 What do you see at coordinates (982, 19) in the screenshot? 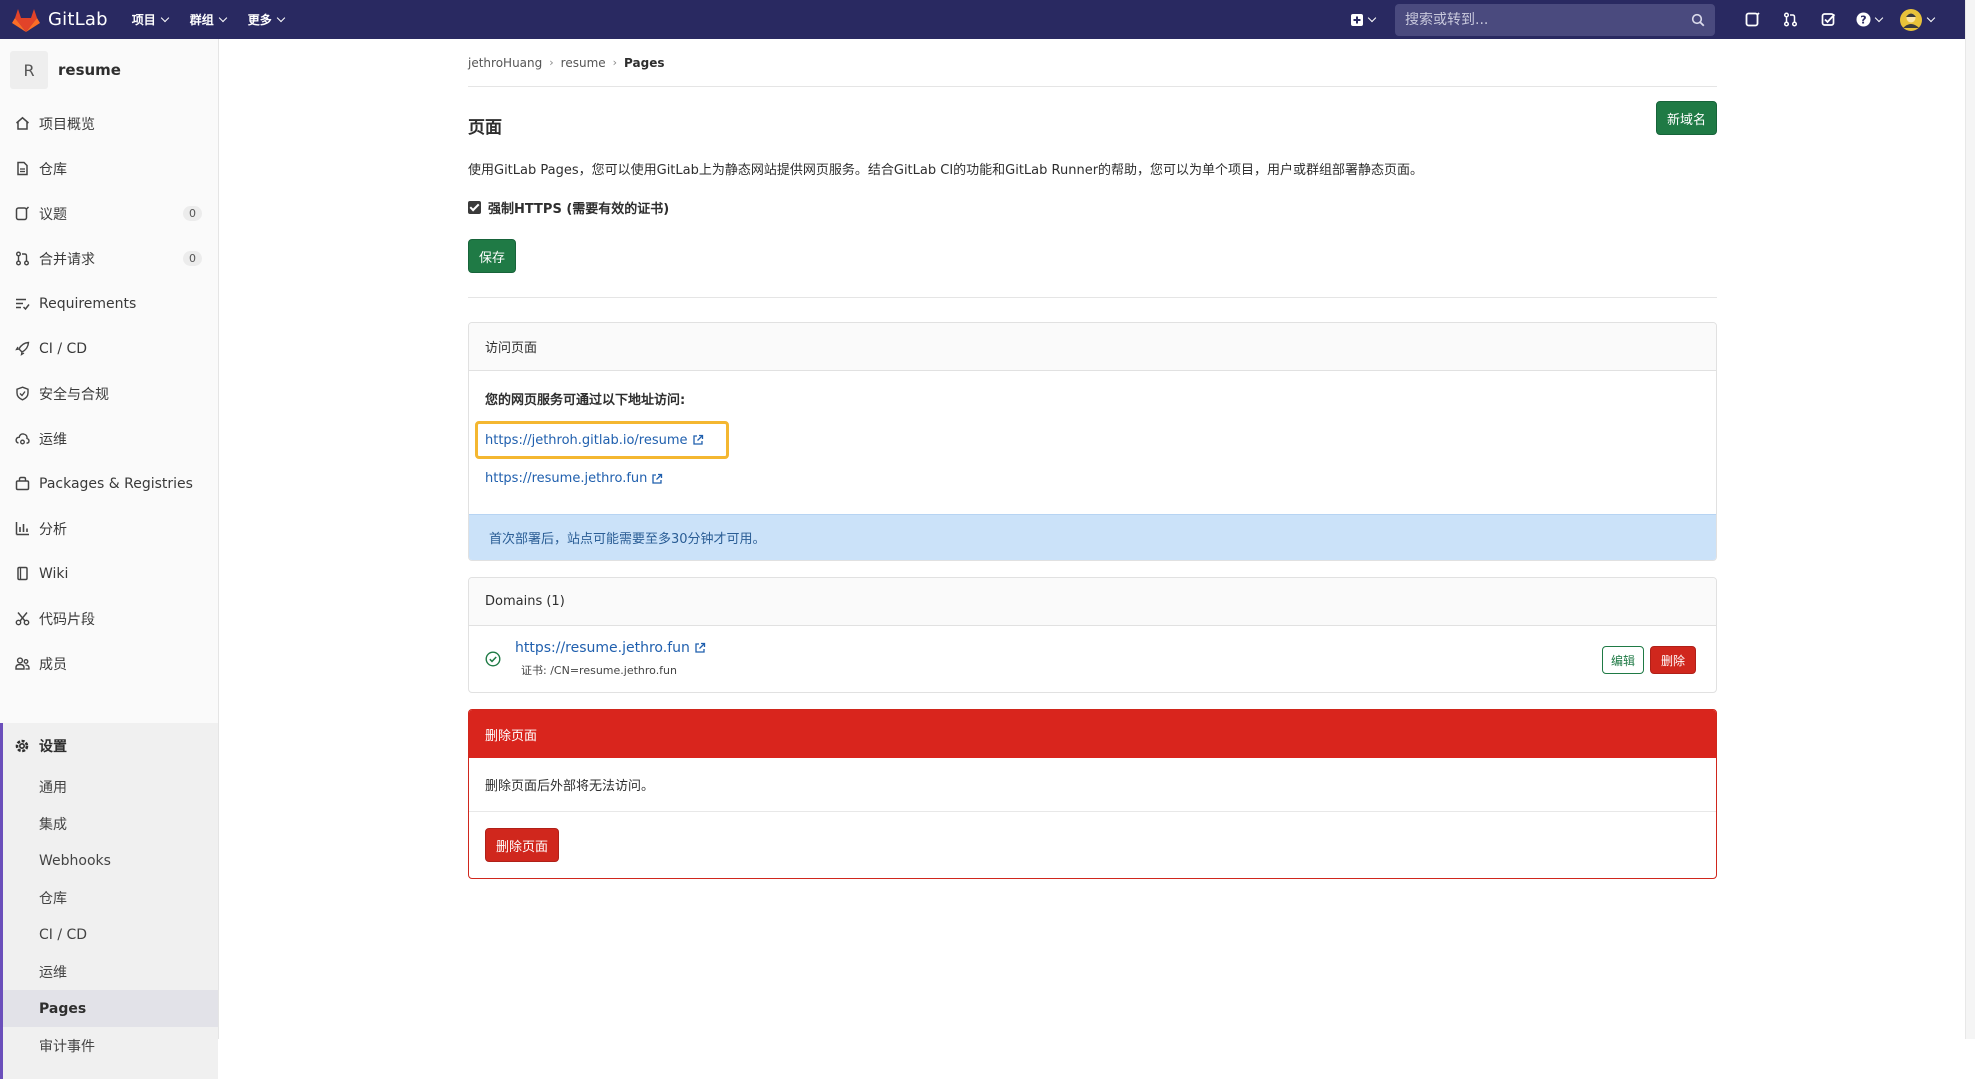
I see `top-navbar: GitLab 项目 群组 更多 搜索或转到... ?` at bounding box center [982, 19].